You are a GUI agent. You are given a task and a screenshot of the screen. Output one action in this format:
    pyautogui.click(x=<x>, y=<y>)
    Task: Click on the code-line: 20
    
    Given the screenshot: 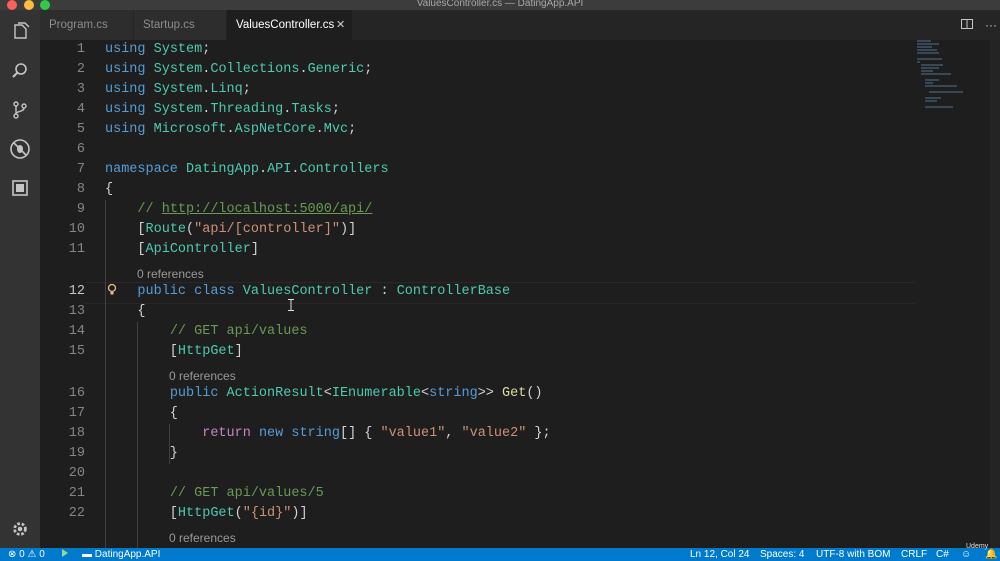 What is the action you would take?
    pyautogui.click(x=520, y=474)
    